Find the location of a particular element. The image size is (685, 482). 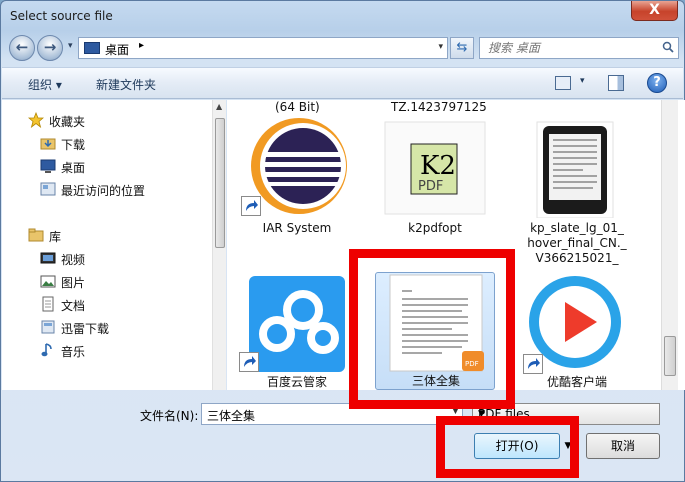

sidebar-item-music: 音乐 is located at coordinates (133, 350).